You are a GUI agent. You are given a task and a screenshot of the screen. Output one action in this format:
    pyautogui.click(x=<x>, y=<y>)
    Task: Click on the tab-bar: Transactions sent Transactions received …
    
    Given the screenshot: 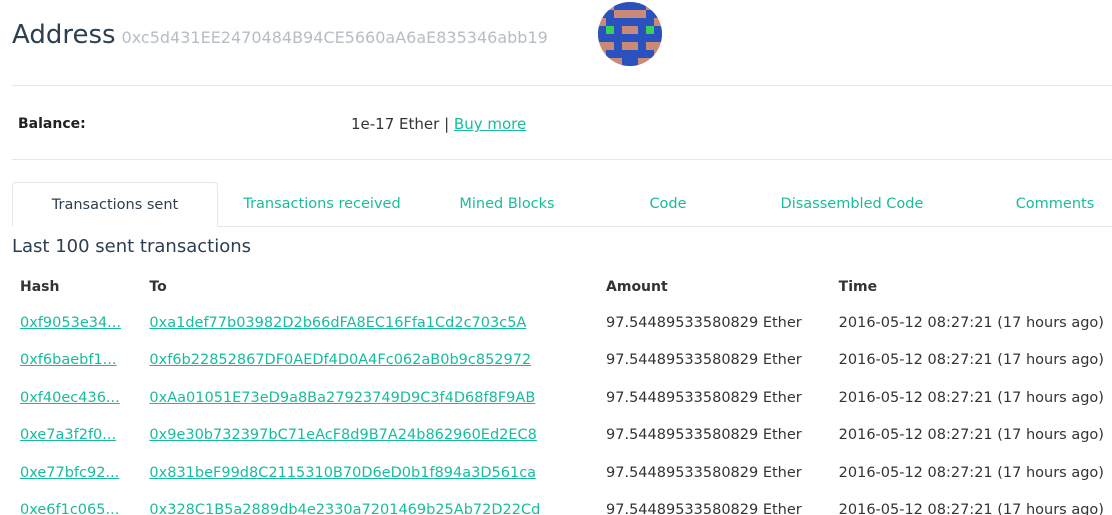 What is the action you would take?
    pyautogui.click(x=562, y=204)
    